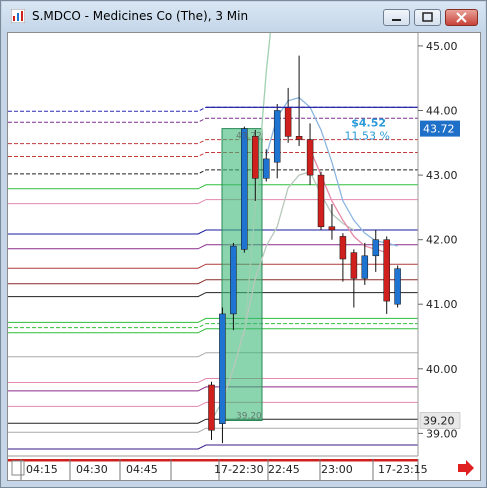  Describe the element at coordinates (239, 469) in the screenshot. I see `time-tick-label: 17-22:30` at that location.